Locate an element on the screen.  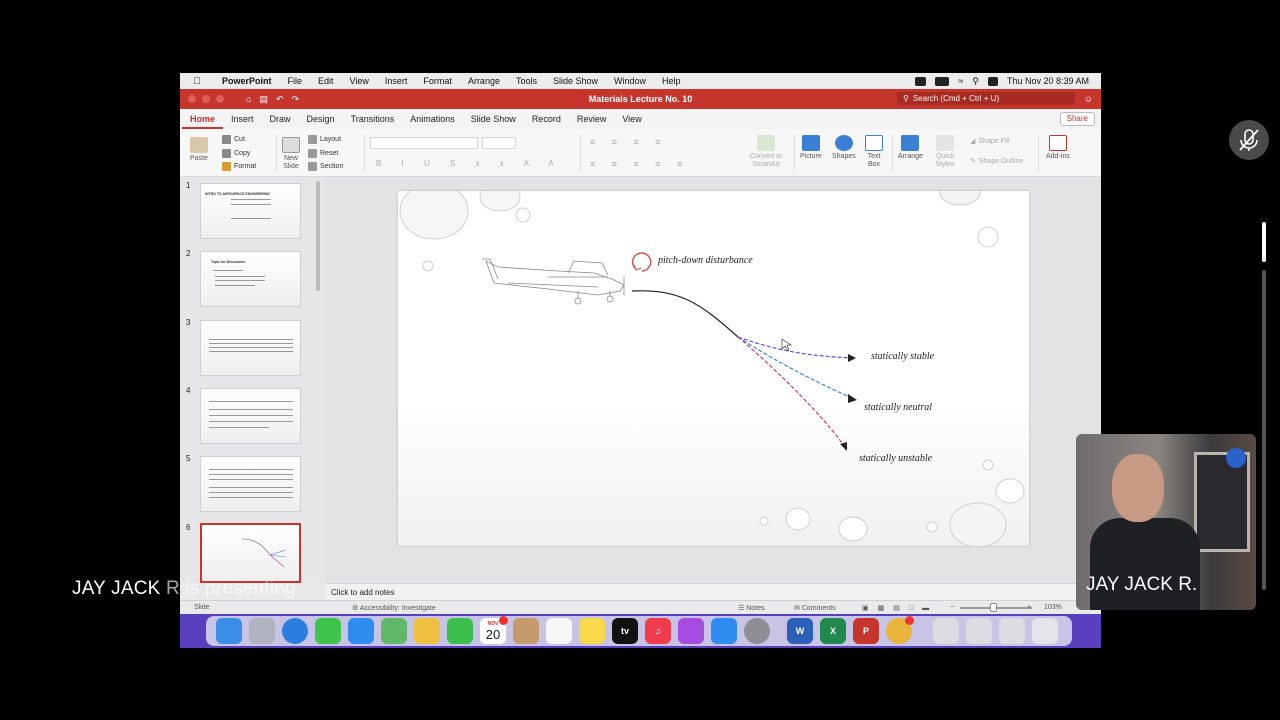
copy-button: Copy is located at coordinates (236, 153).